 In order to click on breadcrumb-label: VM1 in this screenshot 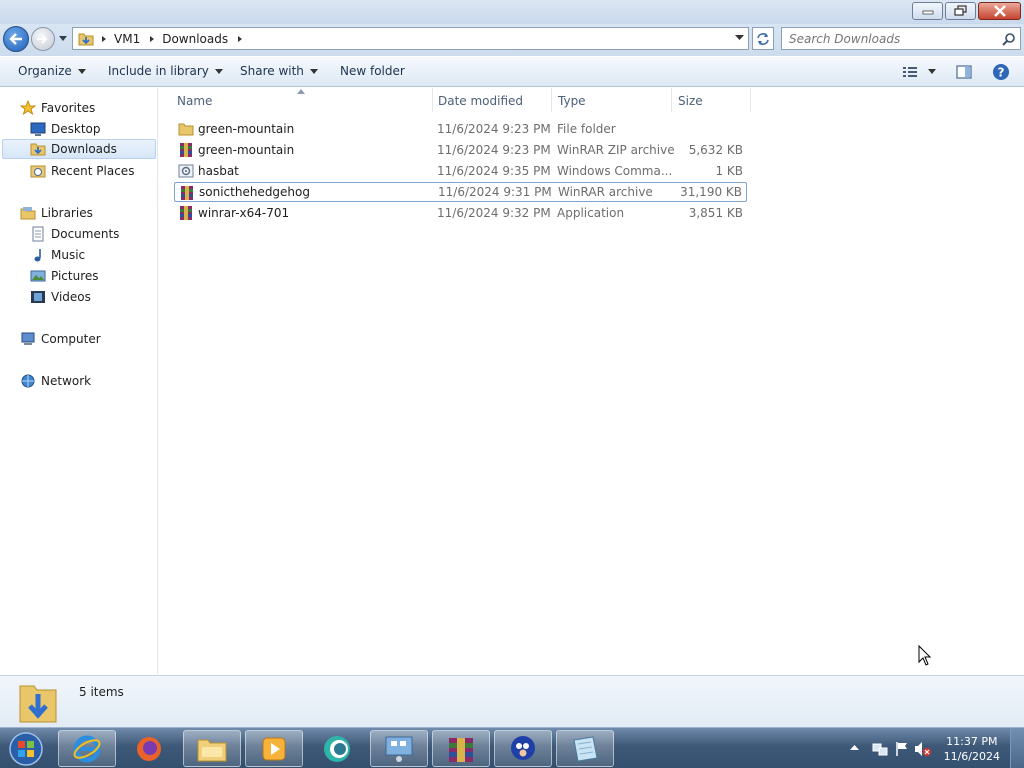, I will do `click(127, 38)`.